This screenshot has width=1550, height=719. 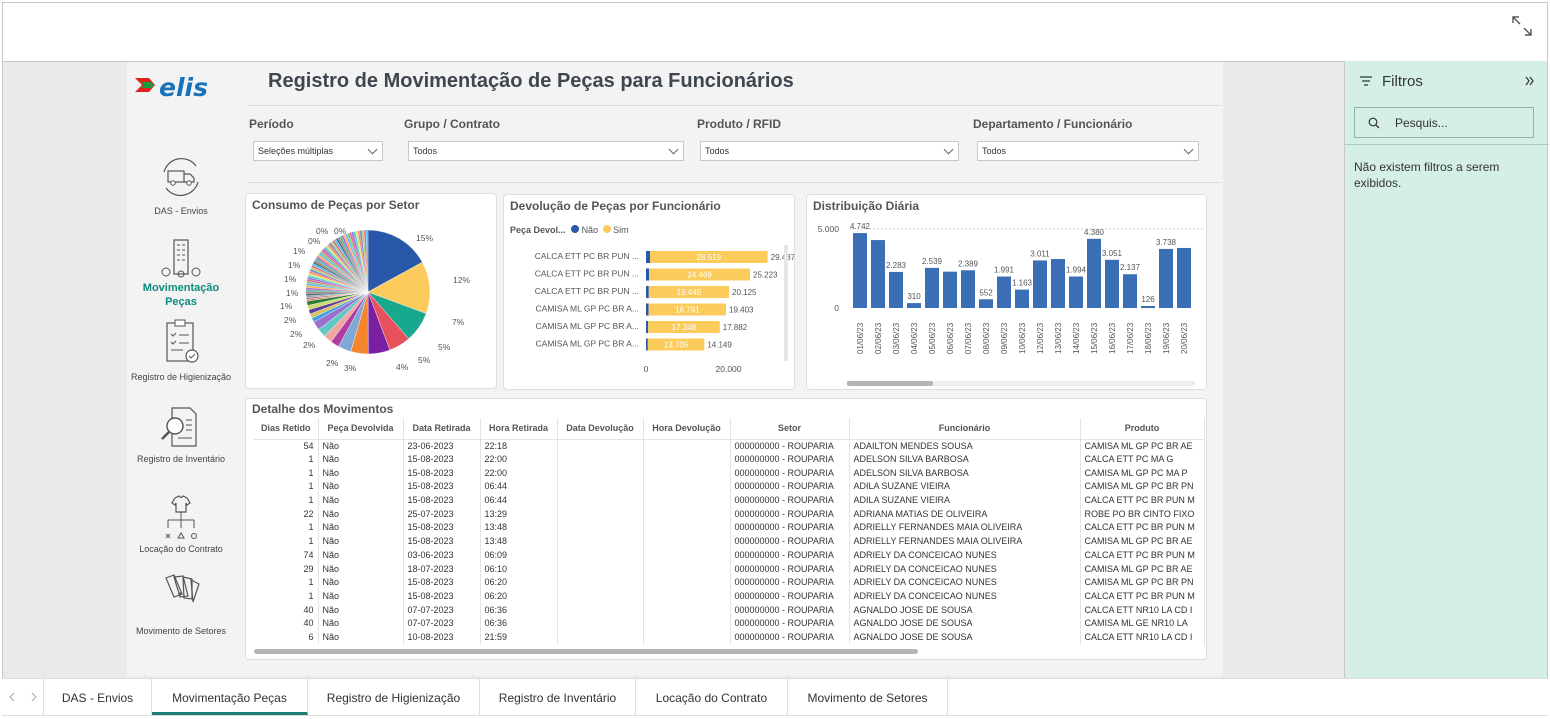 I want to click on tab-locacao-contrato: Locação do Contrato, so click(x=712, y=697).